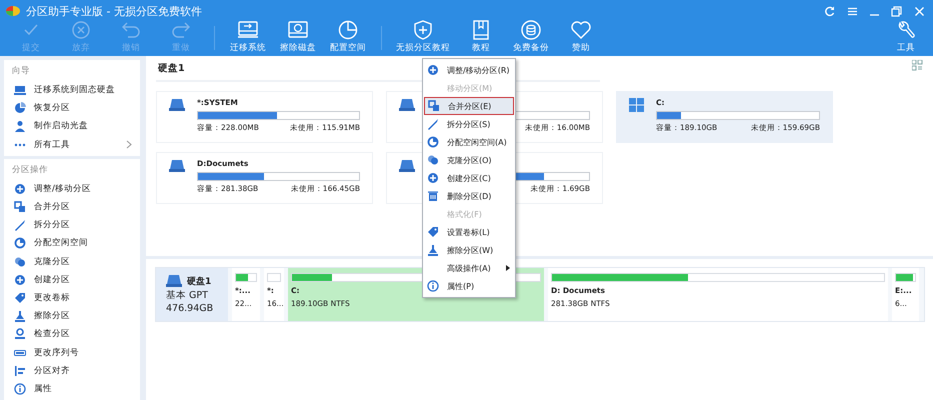 This screenshot has height=400, width=933. Describe the element at coordinates (72, 225) in the screenshot. I see `sidebar-item: 拆分分区` at that location.